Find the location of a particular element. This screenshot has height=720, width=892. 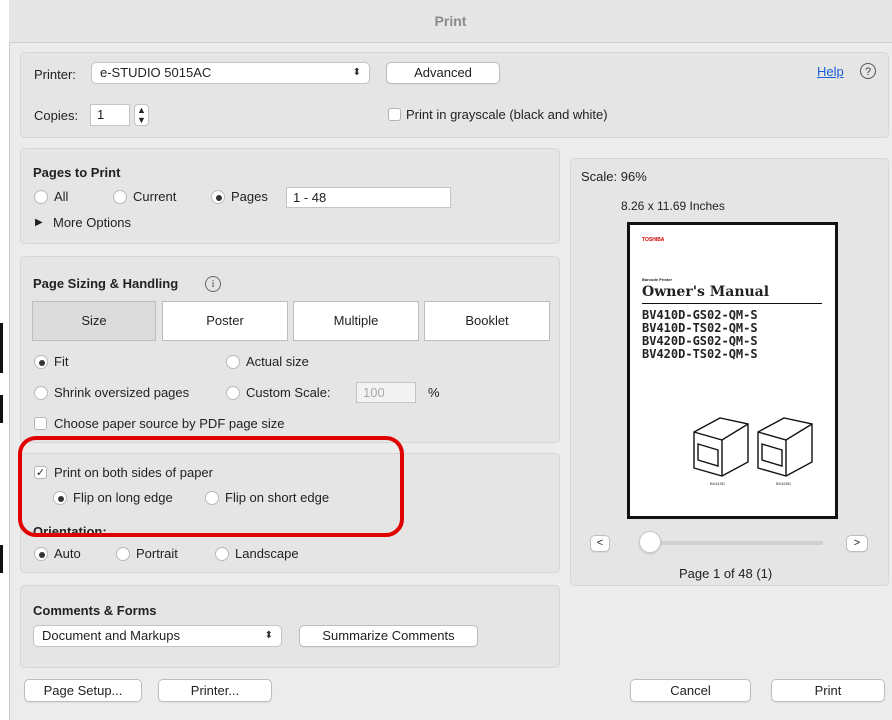

actual-size-label: Actual size is located at coordinates (277, 361).